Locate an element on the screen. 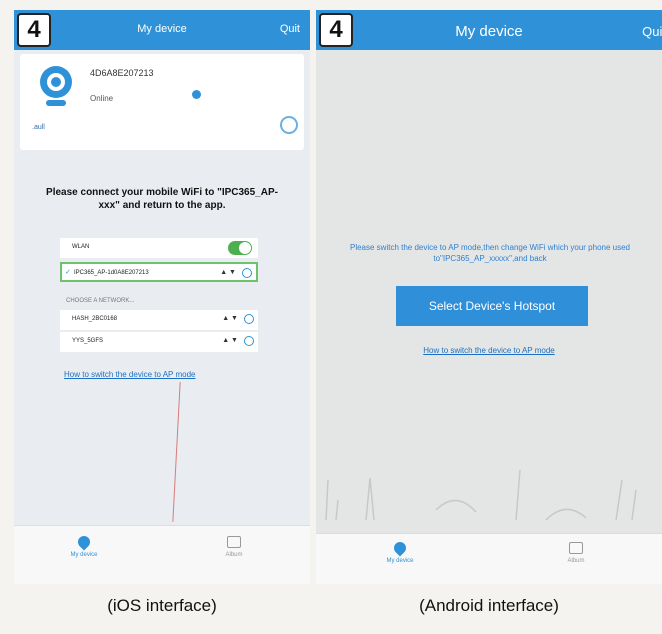  current-network-name: IPC365_AP-1d0A8E207213 is located at coordinates (111, 273).